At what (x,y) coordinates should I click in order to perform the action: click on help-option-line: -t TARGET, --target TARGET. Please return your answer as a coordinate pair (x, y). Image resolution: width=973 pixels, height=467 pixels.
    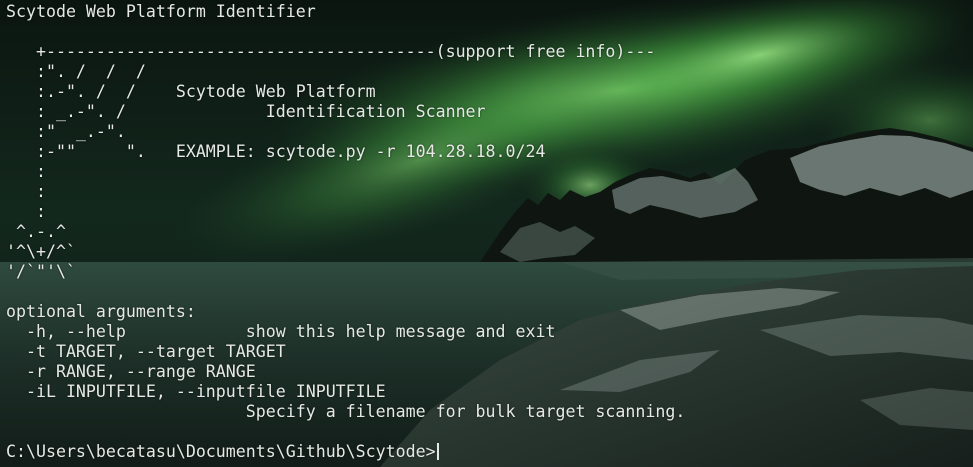
    Looking at the image, I should click on (146, 351).